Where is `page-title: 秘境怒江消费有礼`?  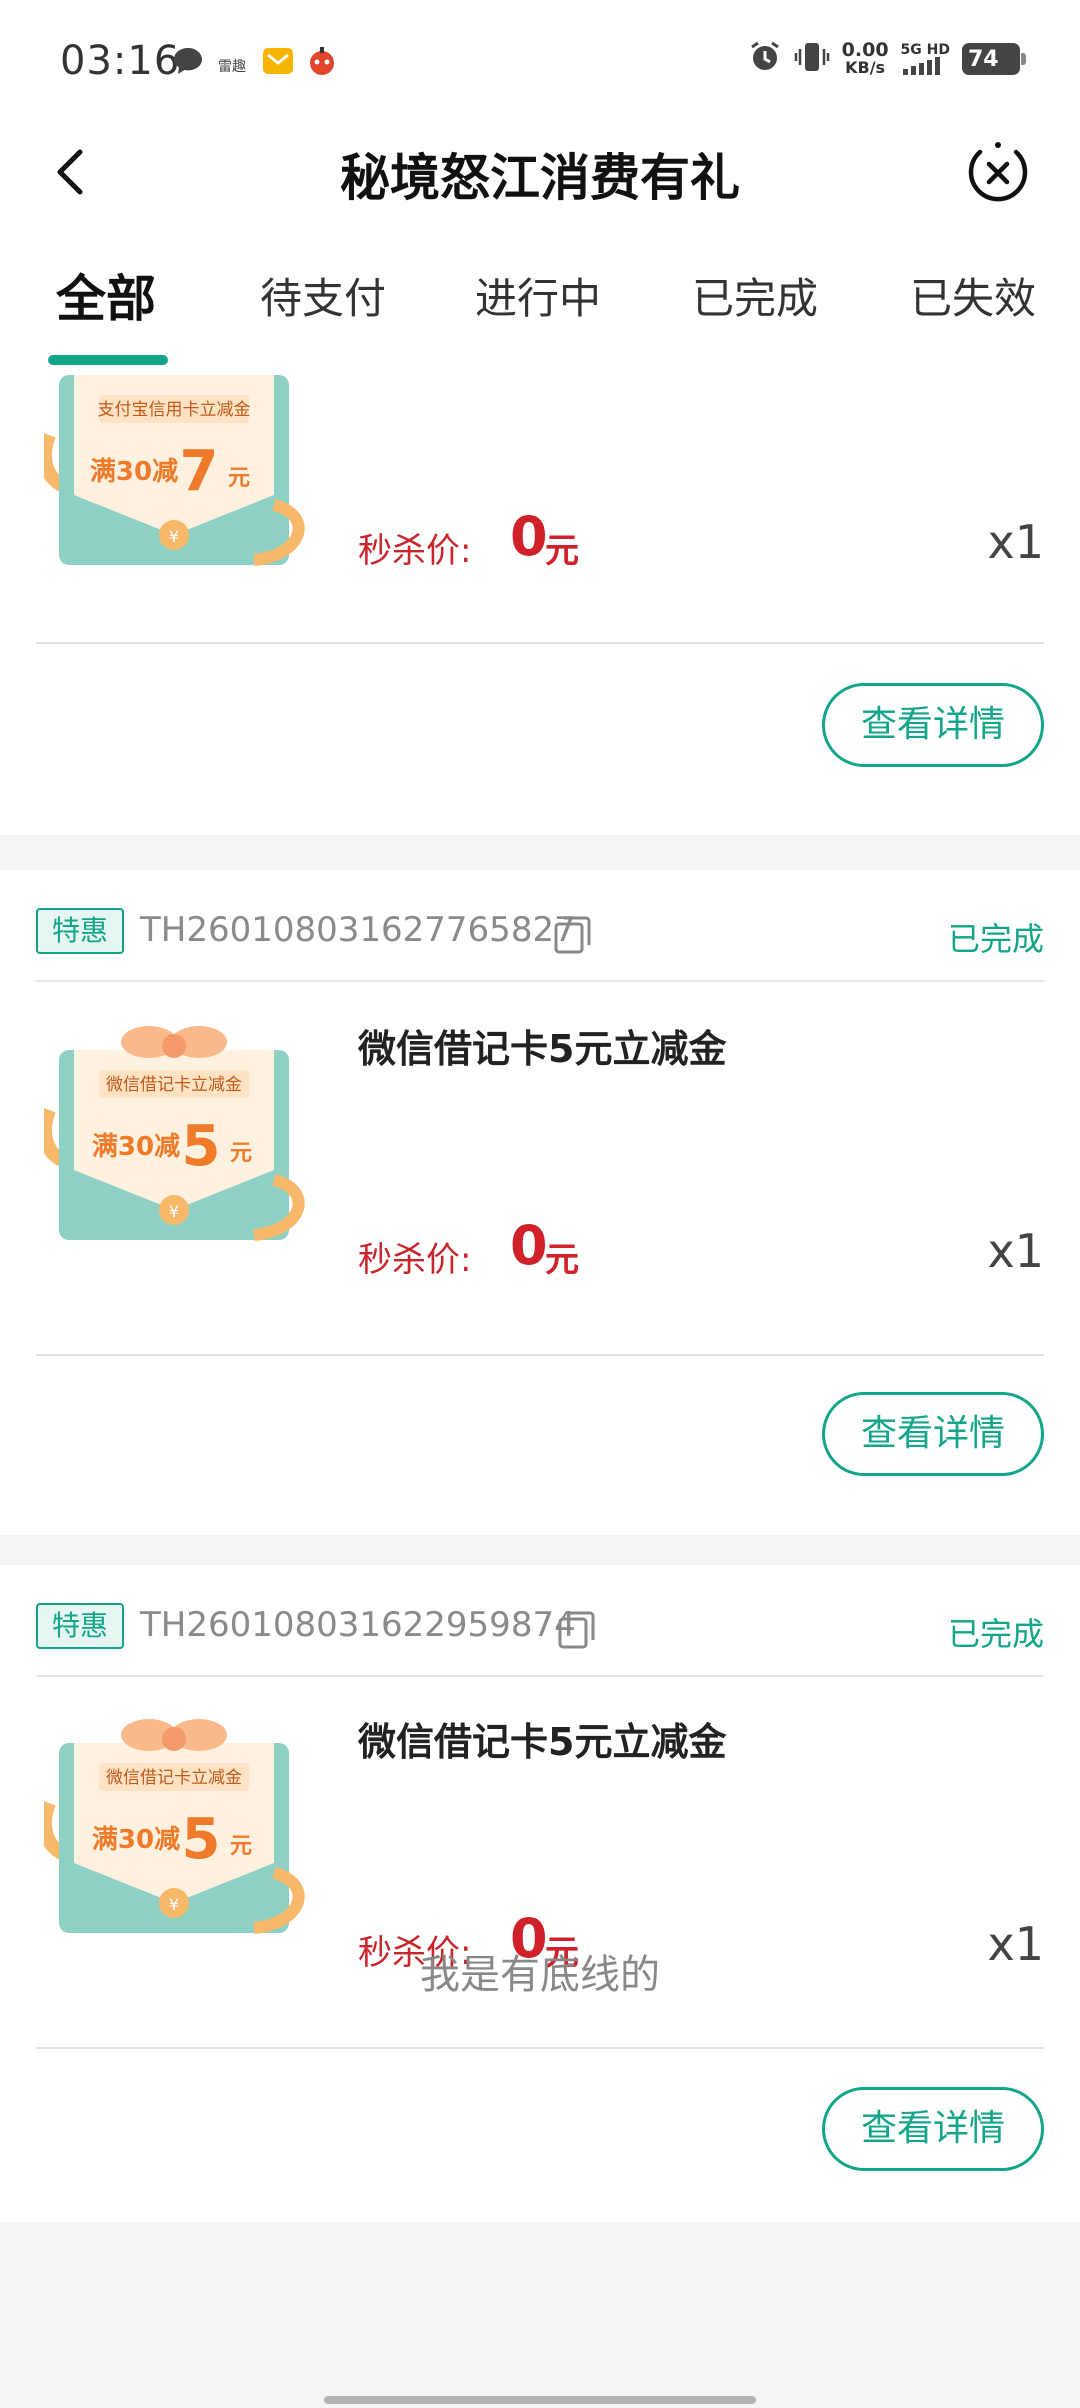 page-title: 秘境怒江消费有礼 is located at coordinates (540, 178).